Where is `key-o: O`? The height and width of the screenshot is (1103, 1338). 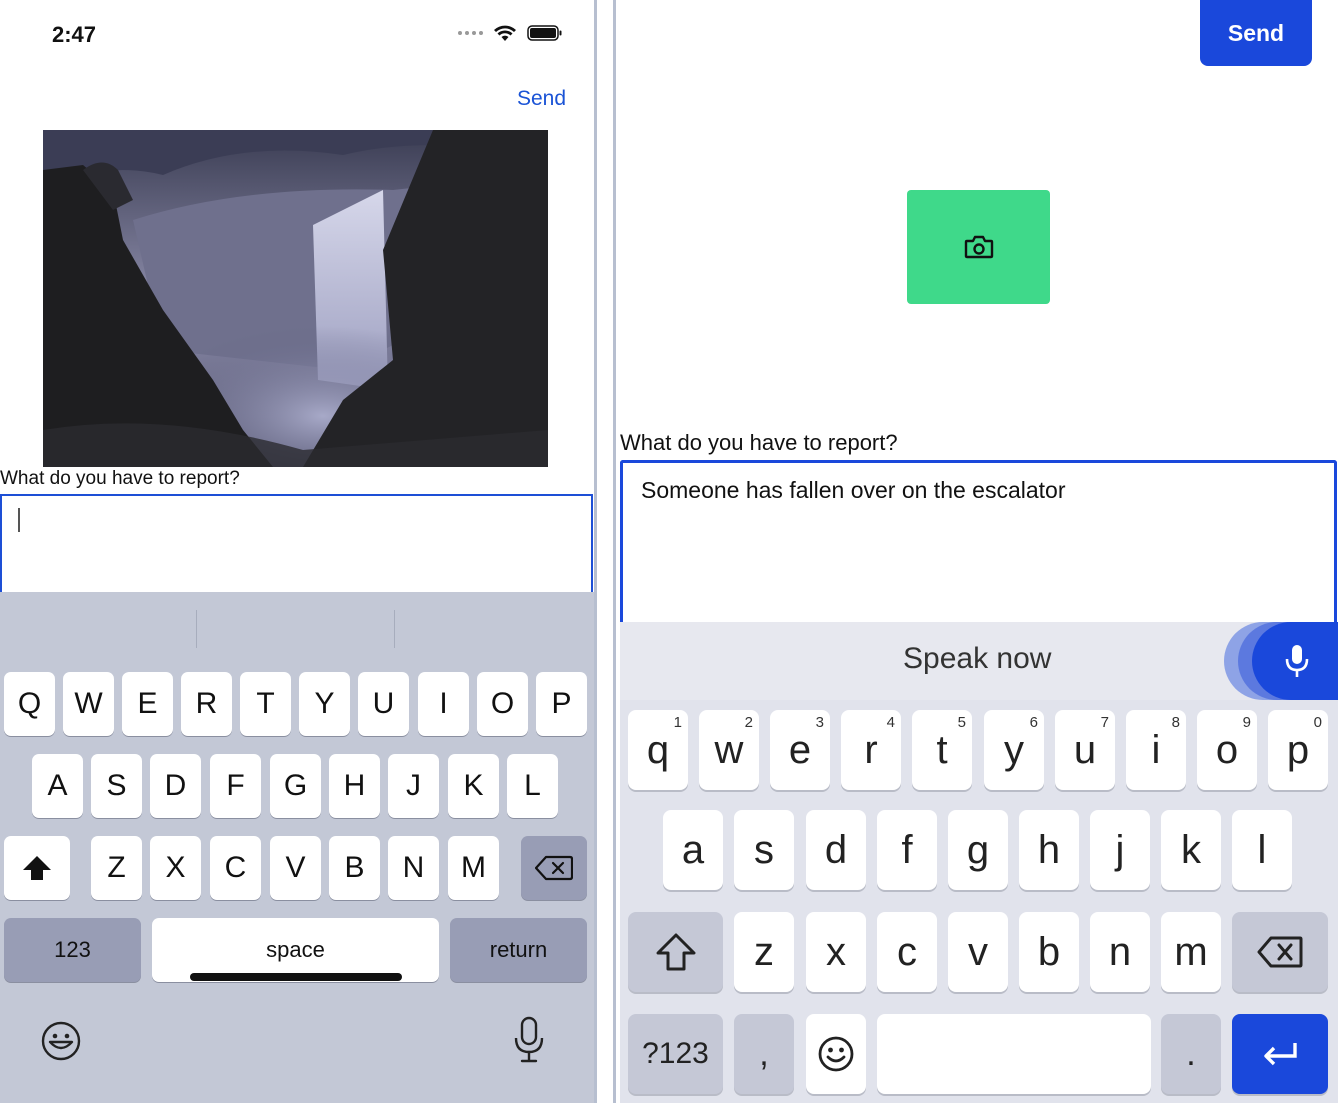
key-o: O is located at coordinates (502, 704).